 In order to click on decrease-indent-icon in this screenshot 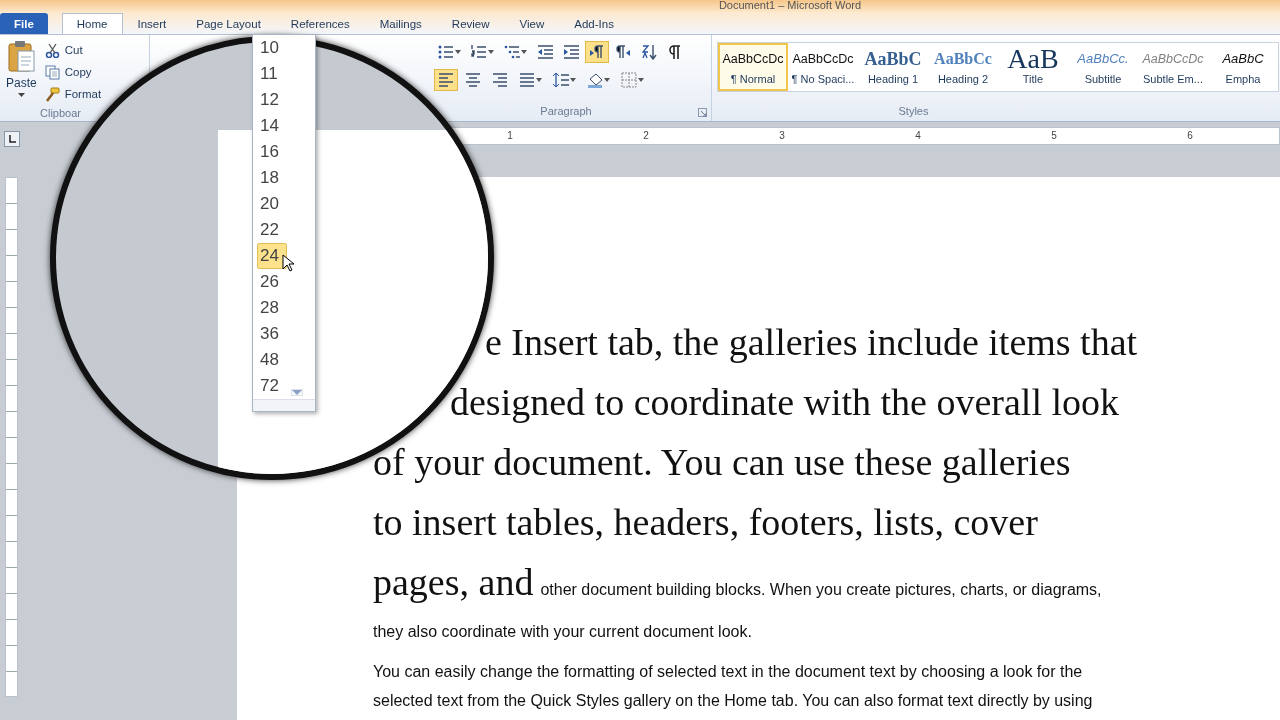, I will do `click(545, 52)`.